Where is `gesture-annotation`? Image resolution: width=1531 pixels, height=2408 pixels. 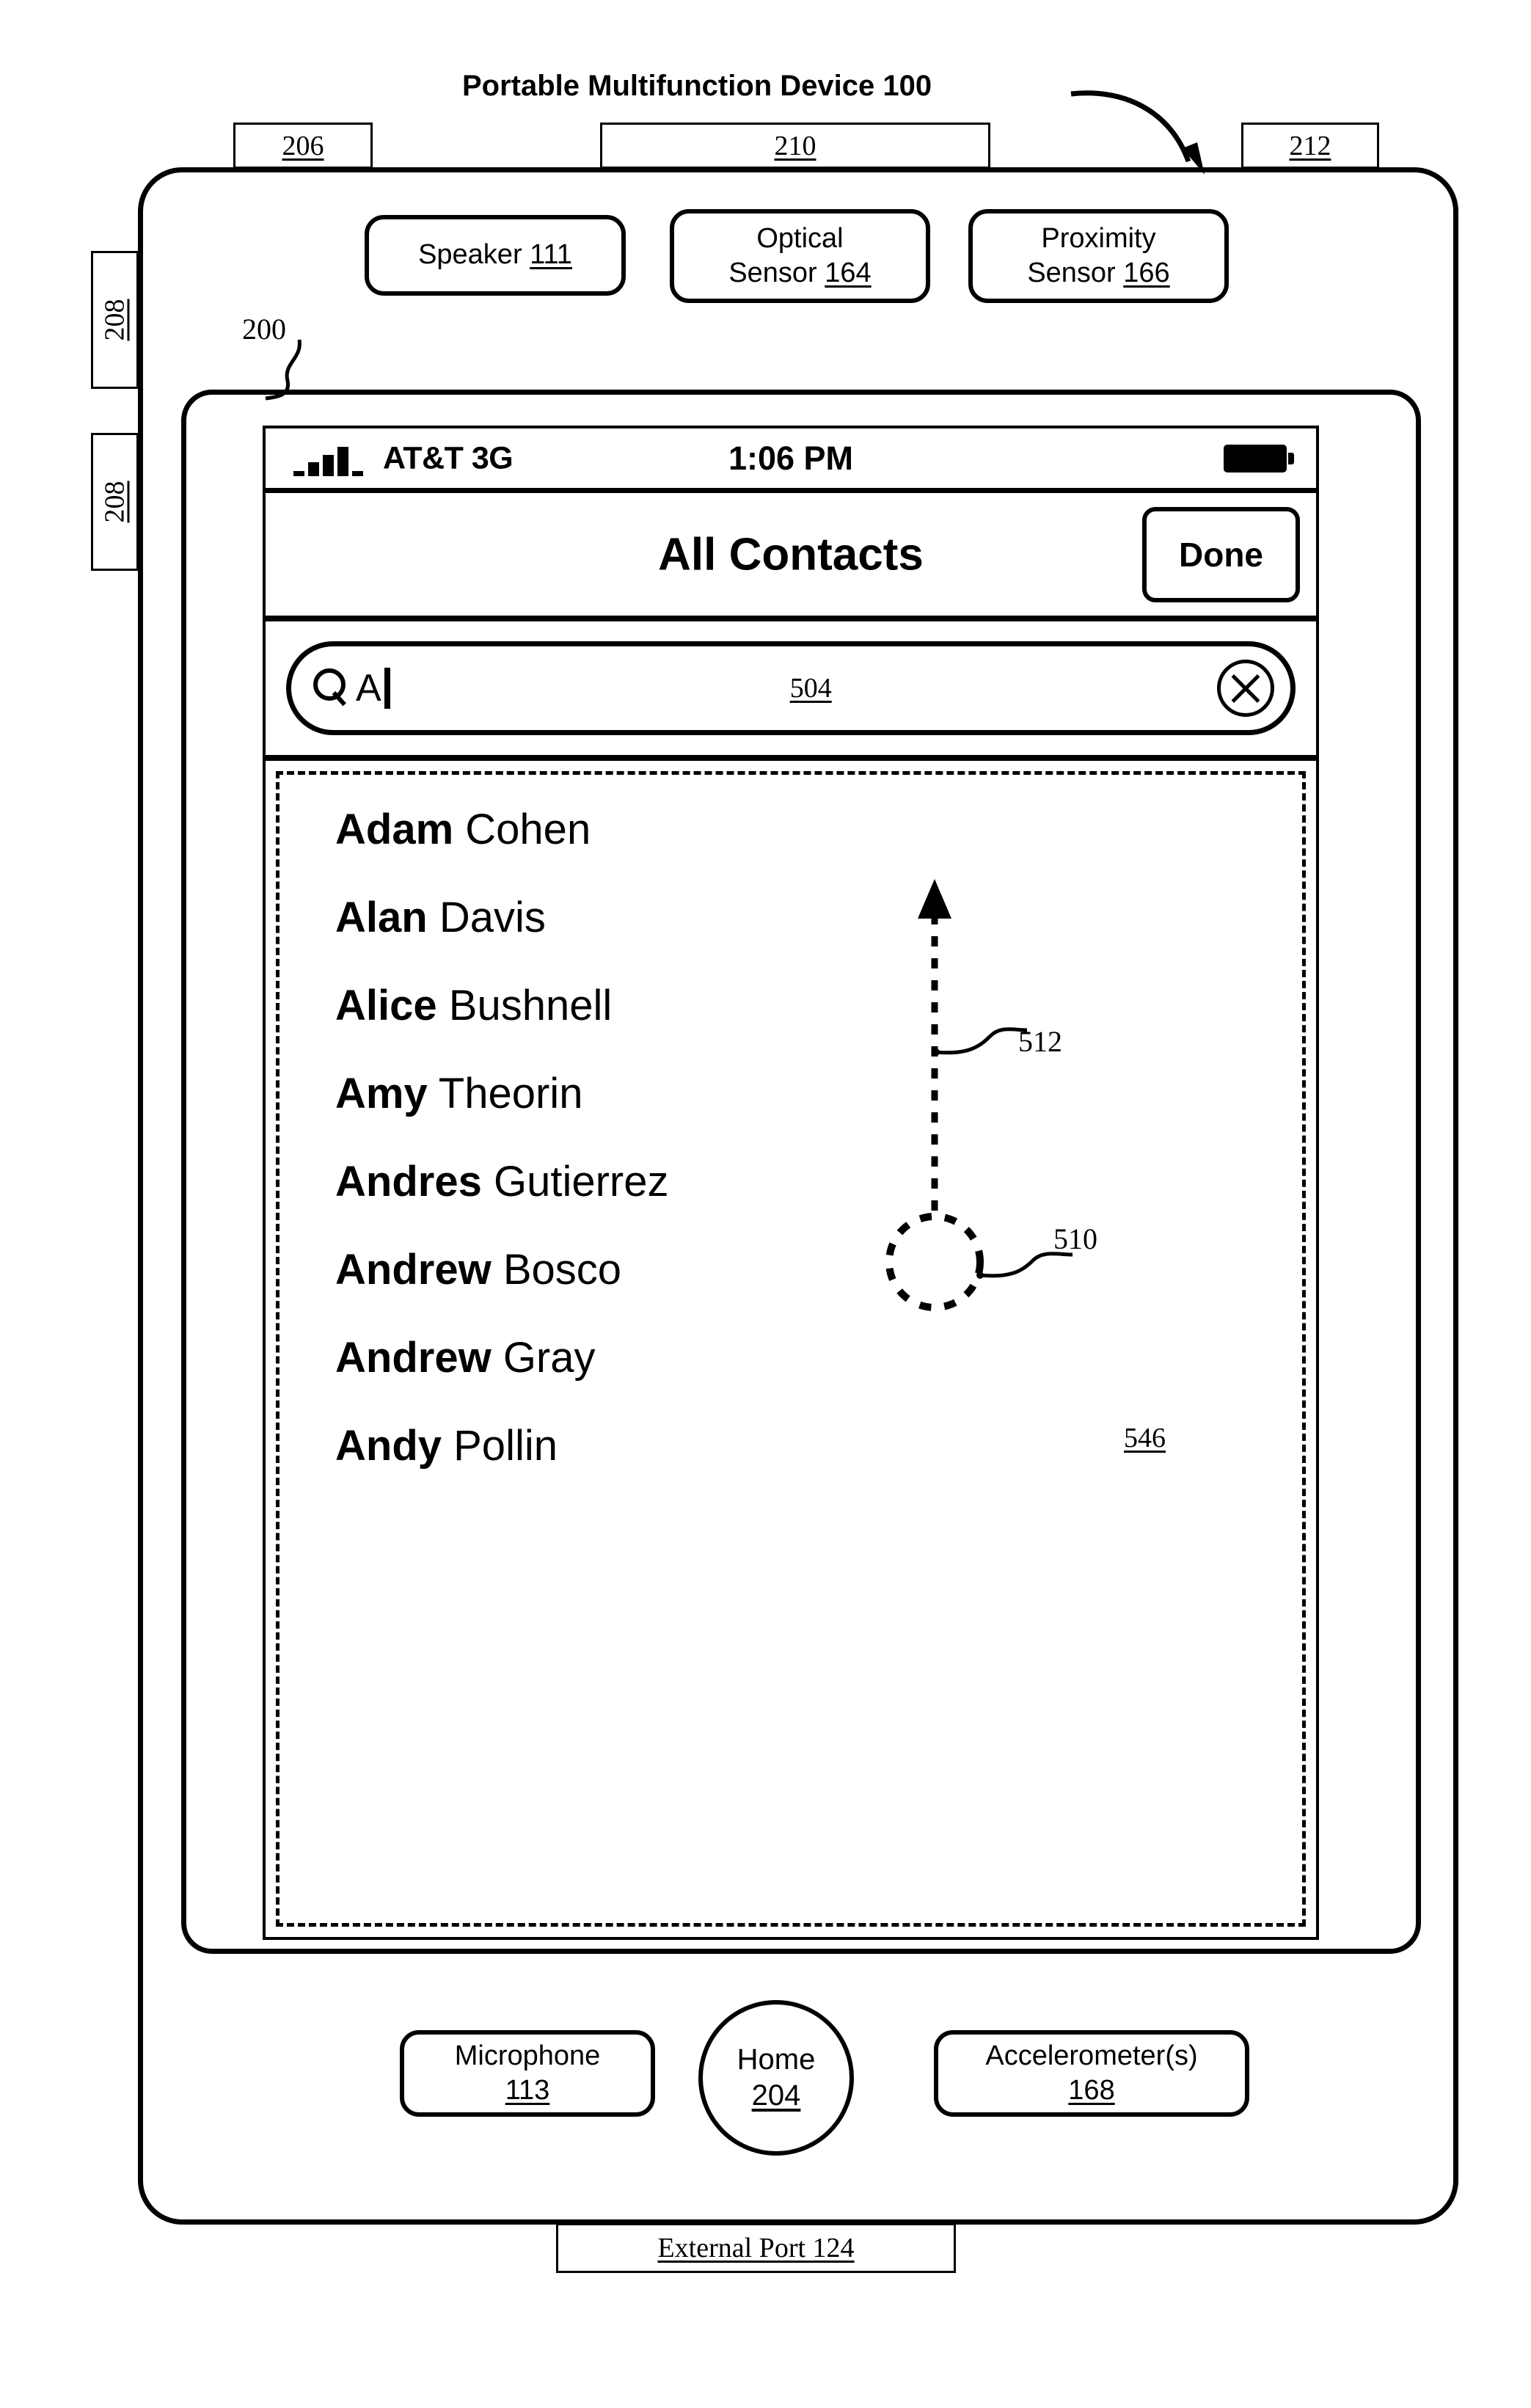 gesture-annotation is located at coordinates (979, 1095).